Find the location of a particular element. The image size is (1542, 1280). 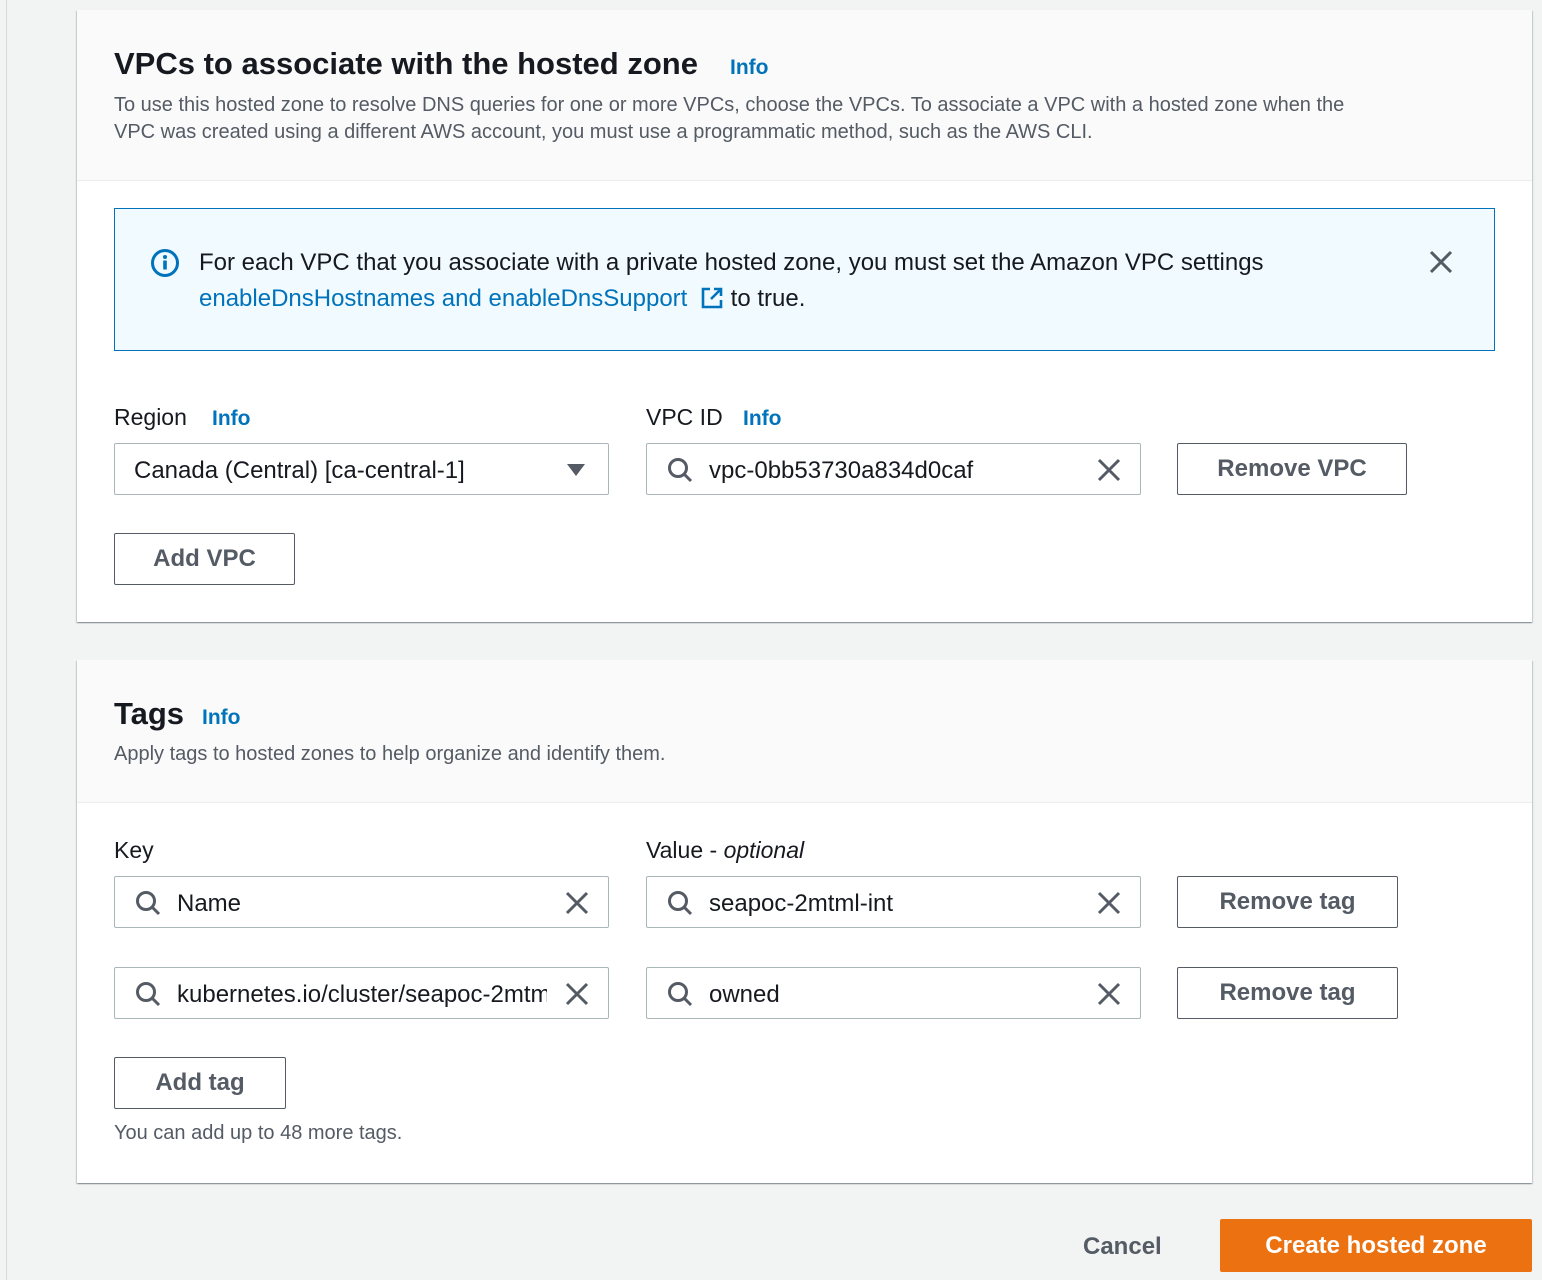

cancel-button: Cancel is located at coordinates (1122, 1247).